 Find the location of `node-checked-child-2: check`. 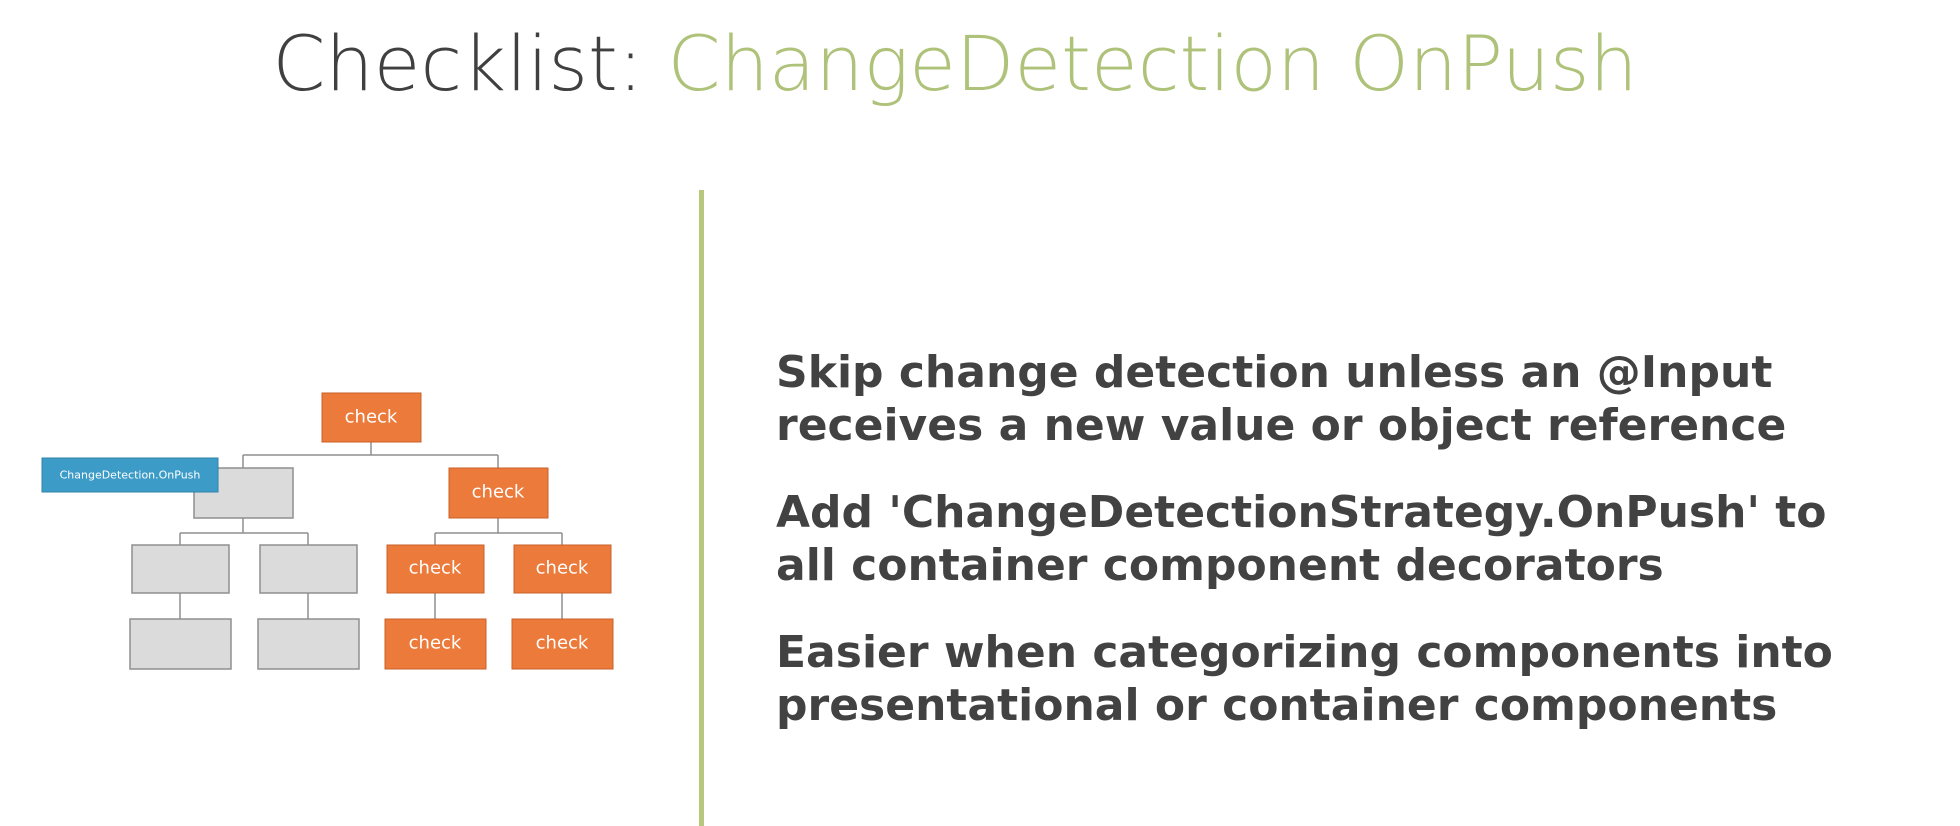

node-checked-child-2: check is located at coordinates (562, 569).